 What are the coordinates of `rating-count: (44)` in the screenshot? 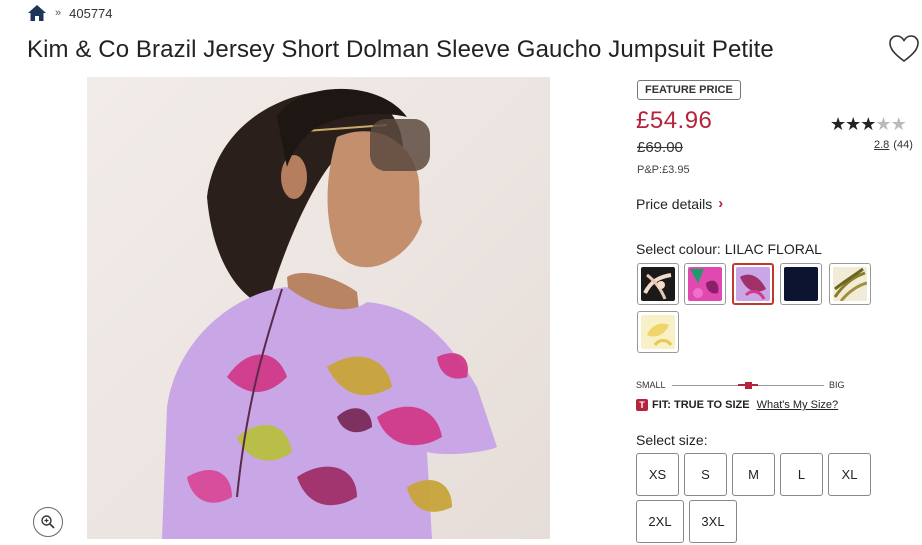 It's located at (903, 145).